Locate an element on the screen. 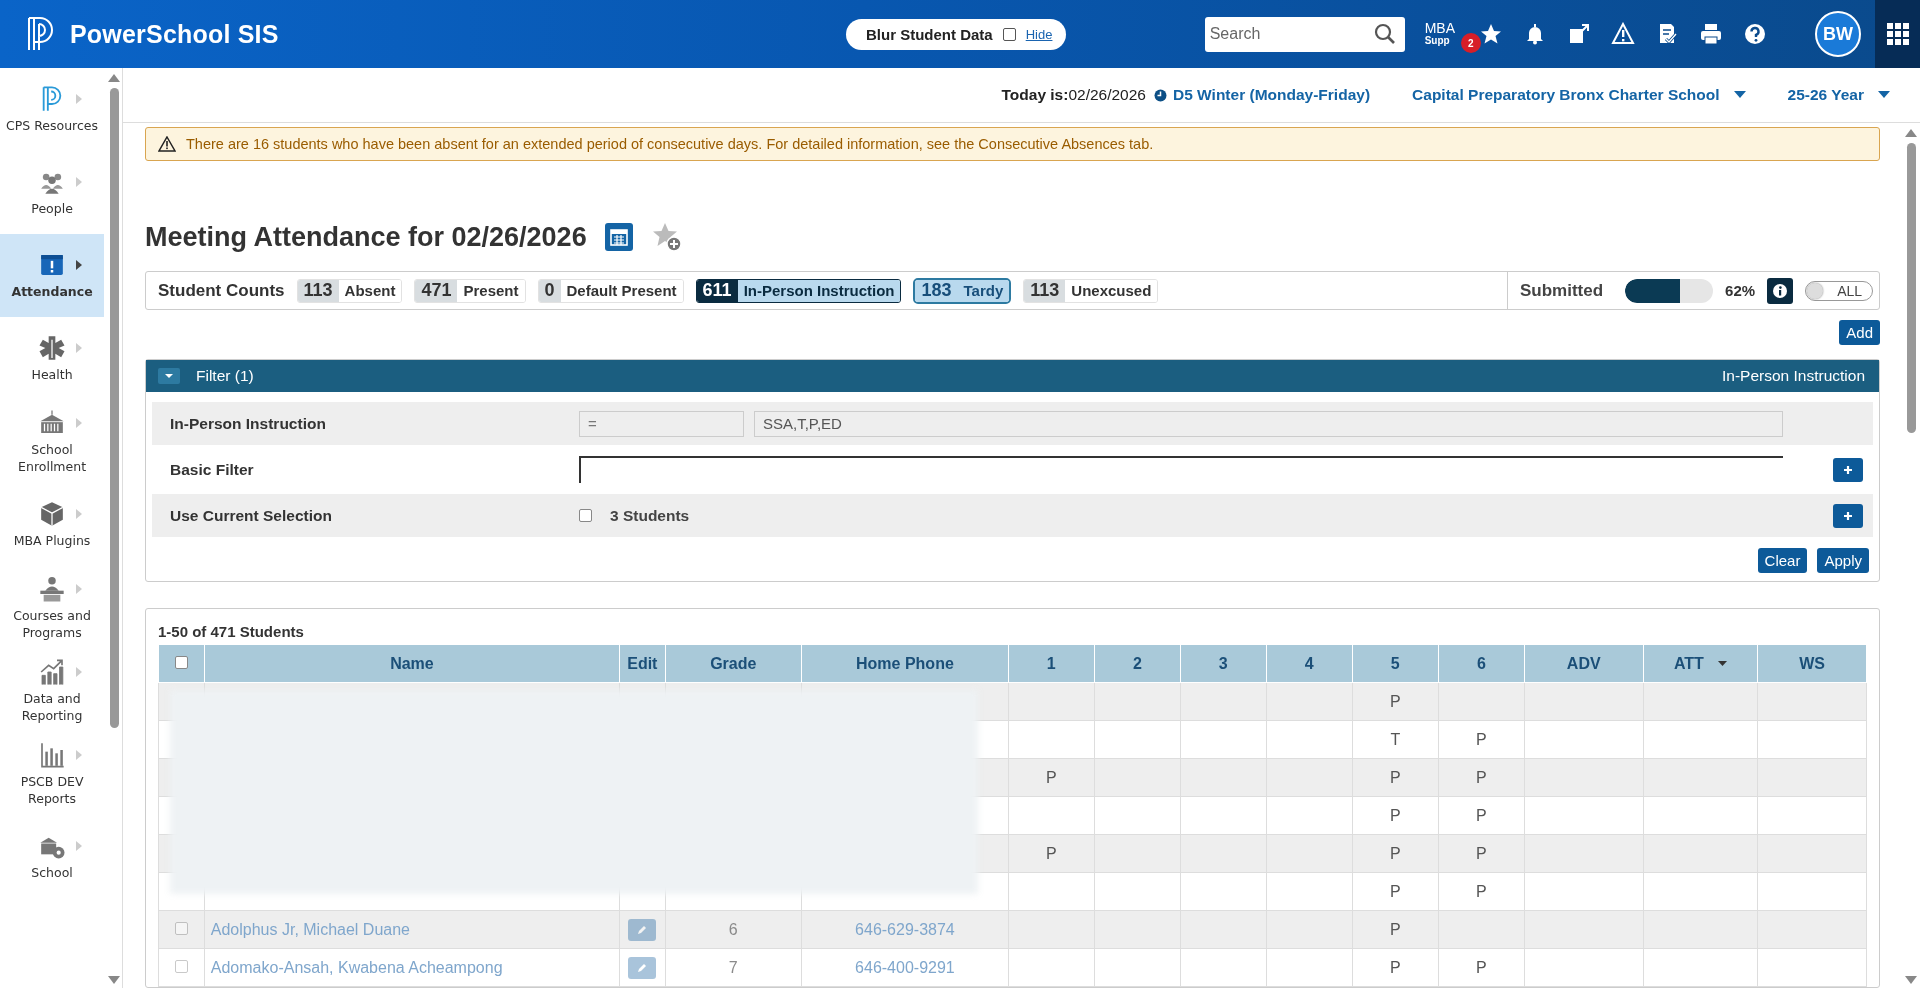 The width and height of the screenshot is (1920, 988). column-header: 1 is located at coordinates (1051, 663).